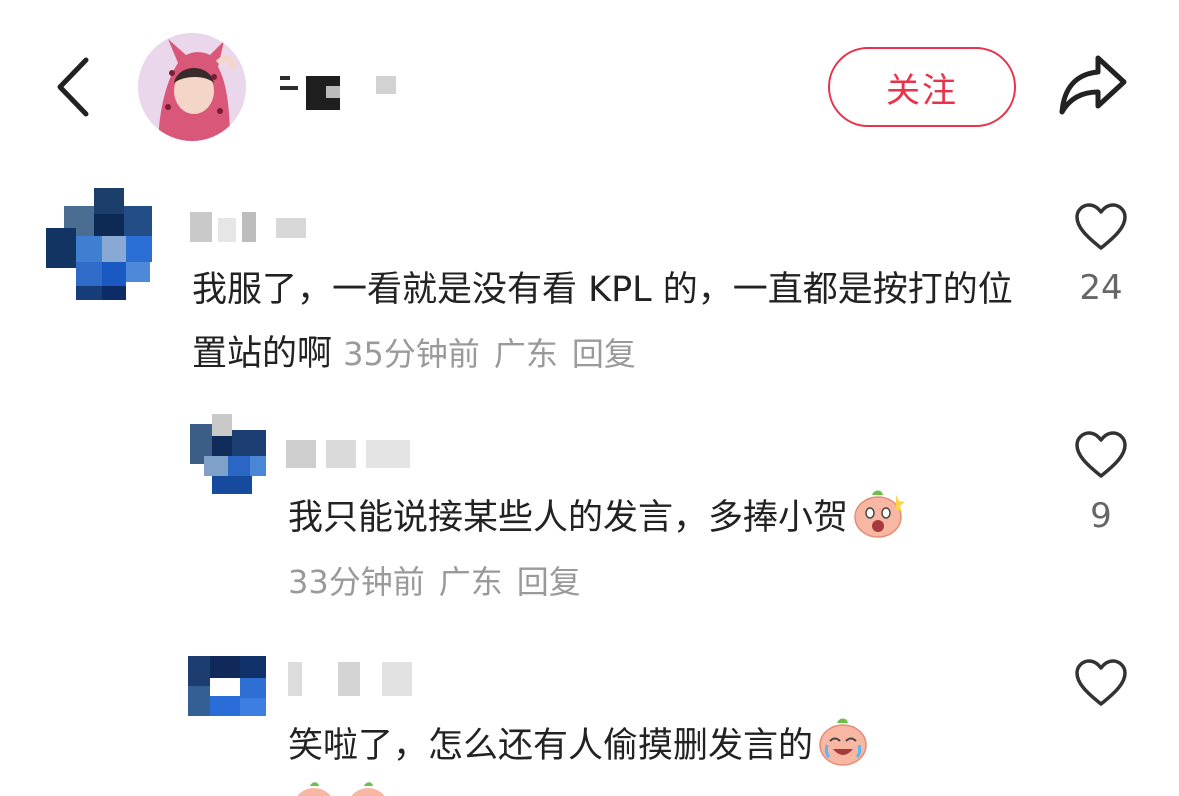 This screenshot has width=1179, height=796. Describe the element at coordinates (352, 788) in the screenshot. I see `partial-emoji-row` at that location.